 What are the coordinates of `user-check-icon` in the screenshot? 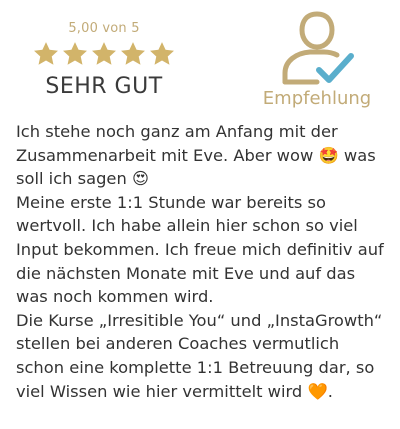 It's located at (317, 49).